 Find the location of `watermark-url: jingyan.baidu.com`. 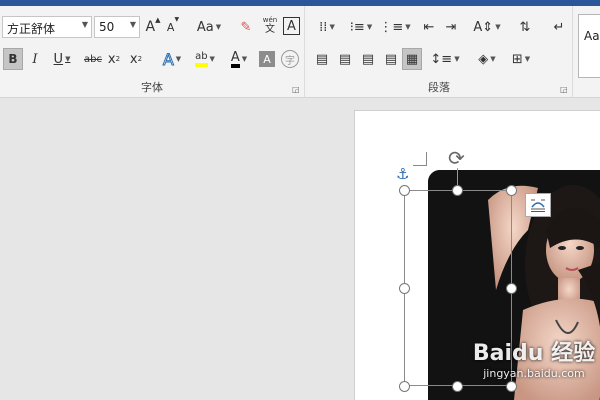

watermark-url: jingyan.baidu.com is located at coordinates (534, 373).